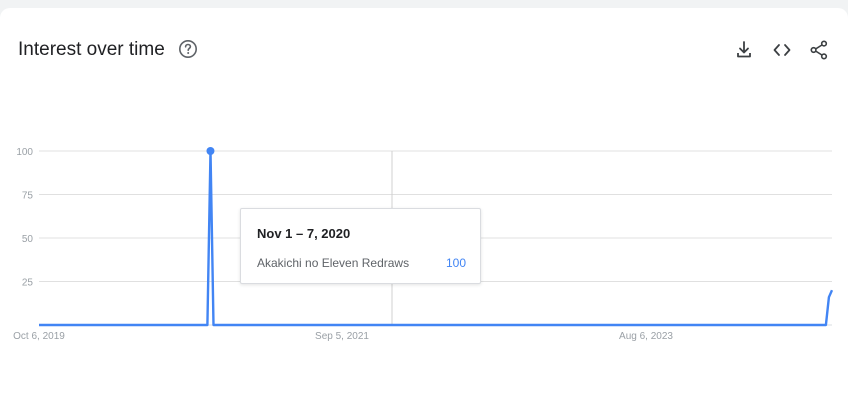 Image resolution: width=848 pixels, height=408 pixels. I want to click on data-point-highlight, so click(210, 151).